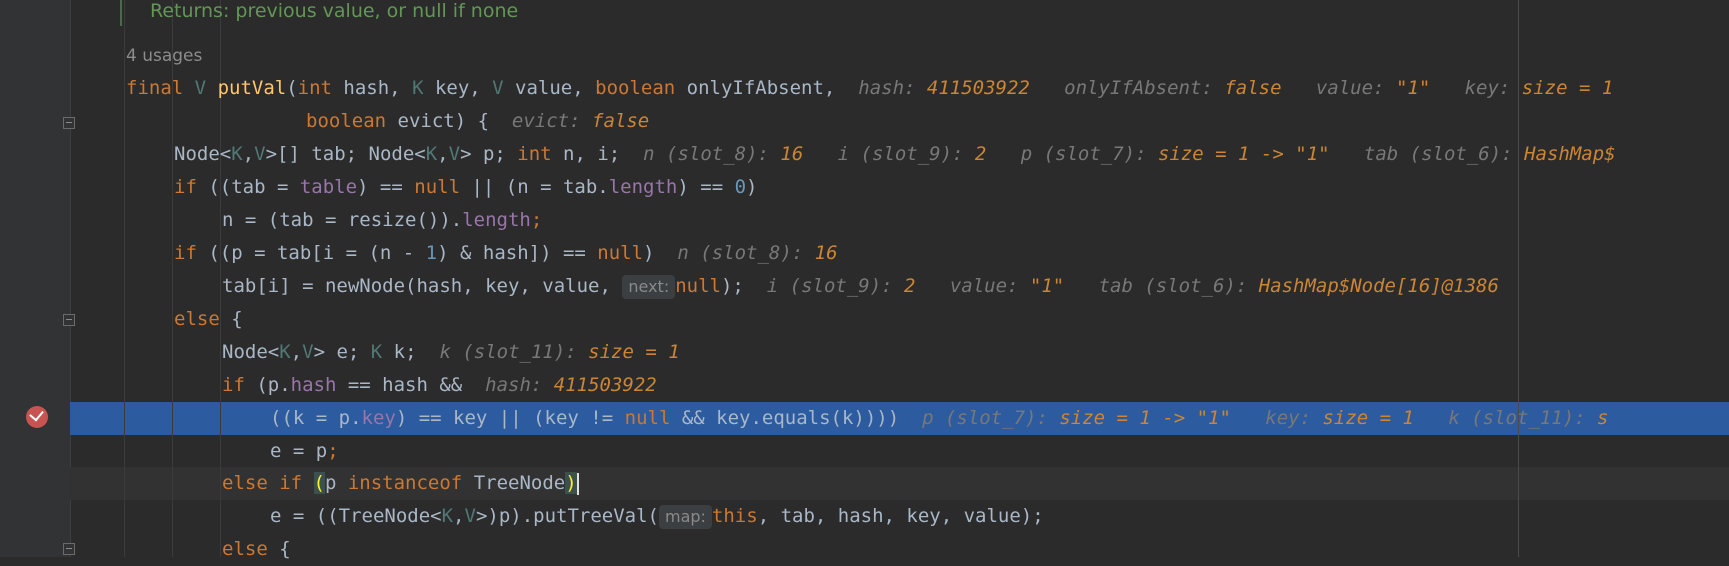 The width and height of the screenshot is (1729, 566). Describe the element at coordinates (248, 187) in the screenshot. I see `code-token: ((tab =` at that location.